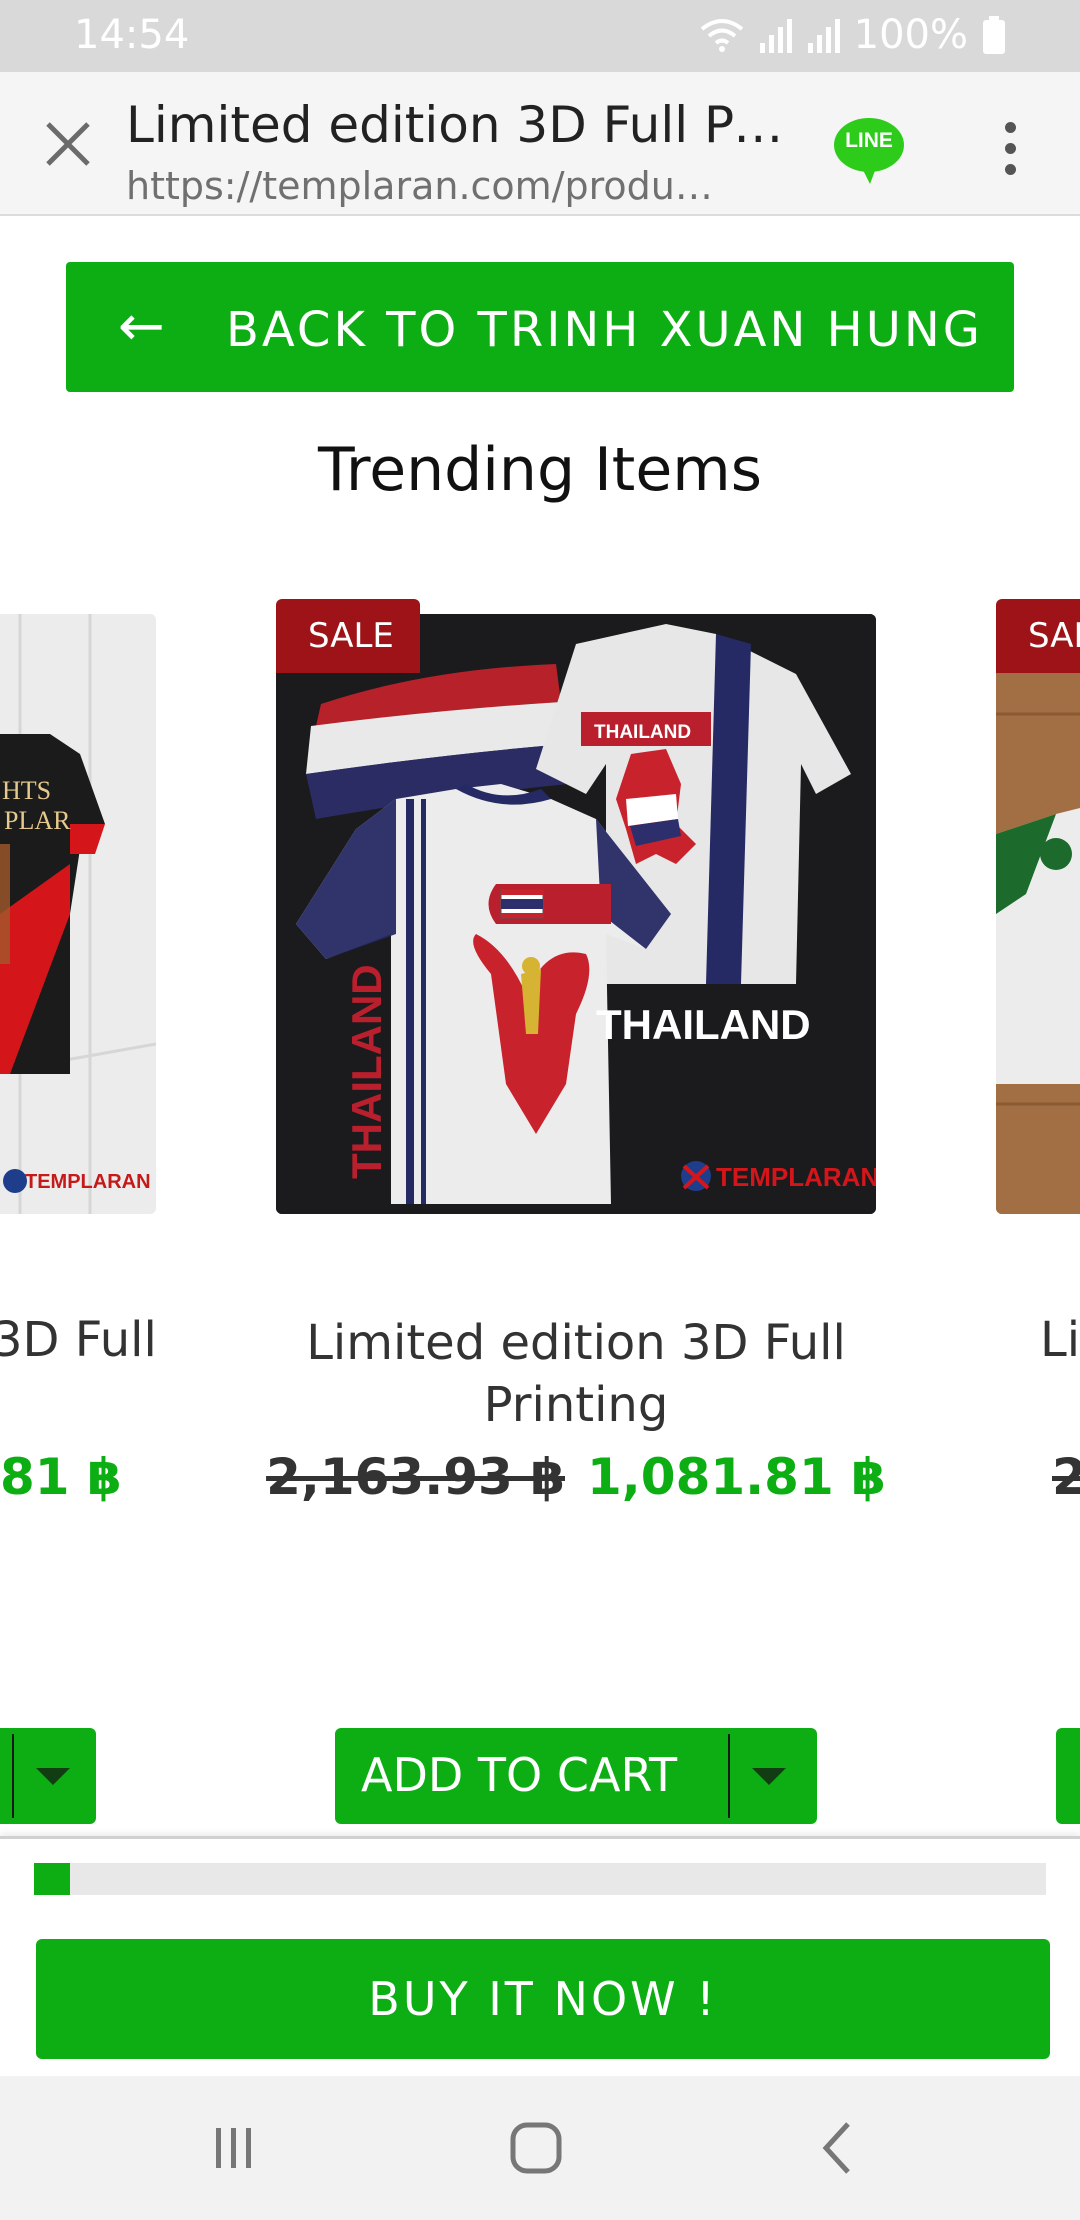 This screenshot has height=2220, width=1080. I want to click on add-to-cart-button-left, so click(48, 1776).